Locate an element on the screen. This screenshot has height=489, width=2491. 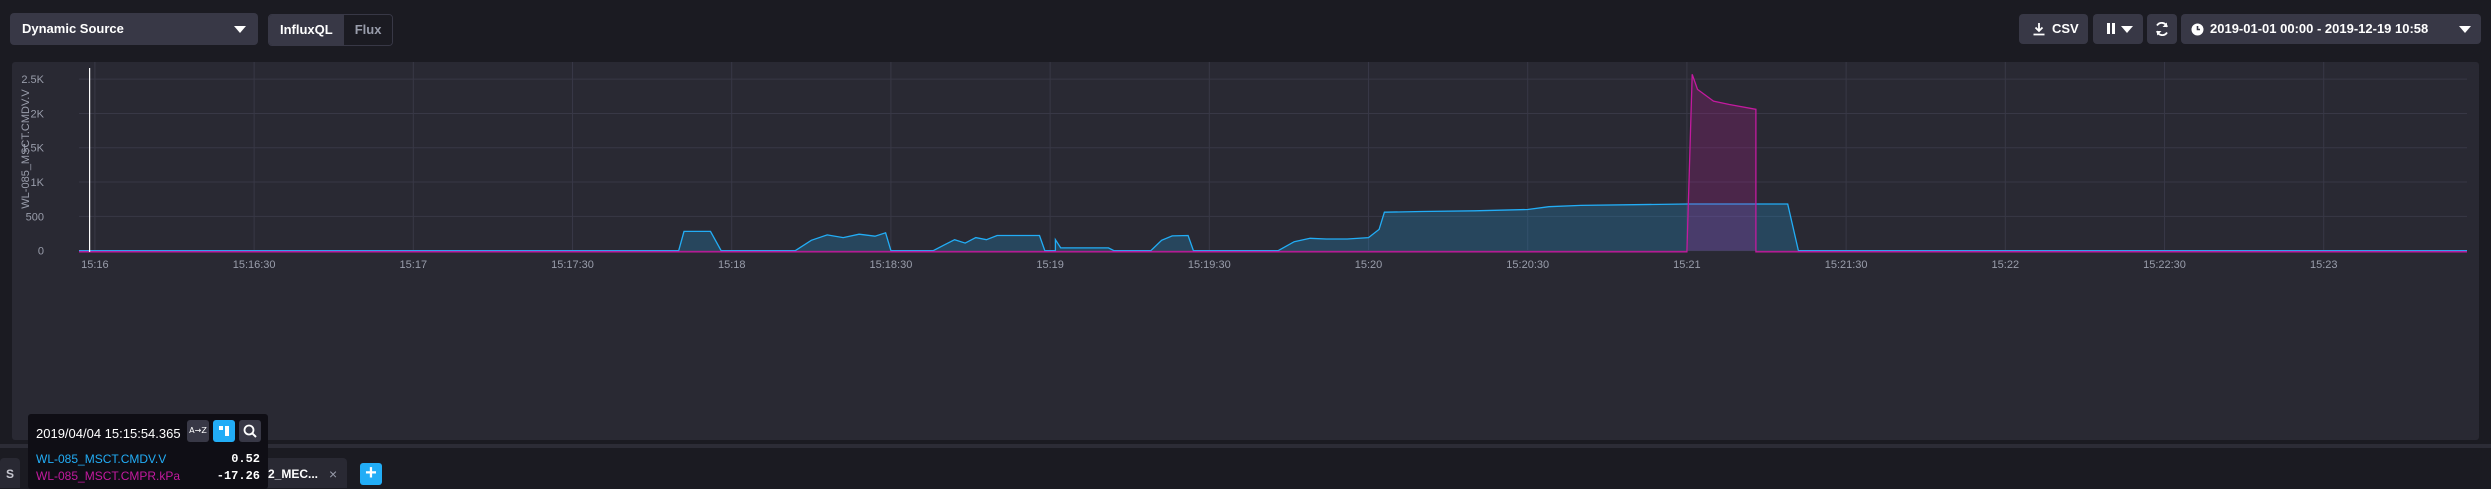
x-tick-label: 15:17 is located at coordinates (414, 265).